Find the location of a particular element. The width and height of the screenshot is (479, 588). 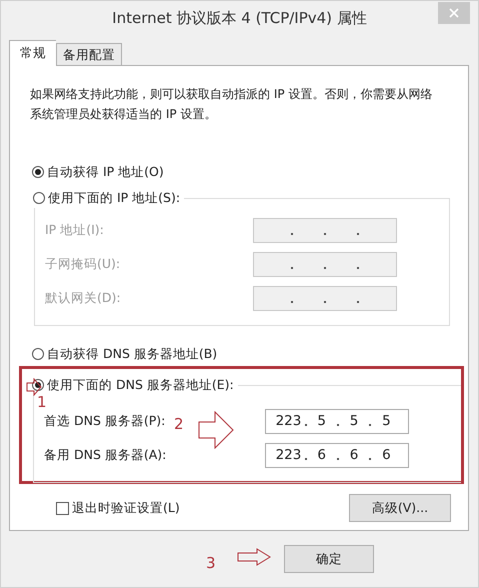

radio-label: 使用下面的 DNS 服务器地址(E): is located at coordinates (140, 385).